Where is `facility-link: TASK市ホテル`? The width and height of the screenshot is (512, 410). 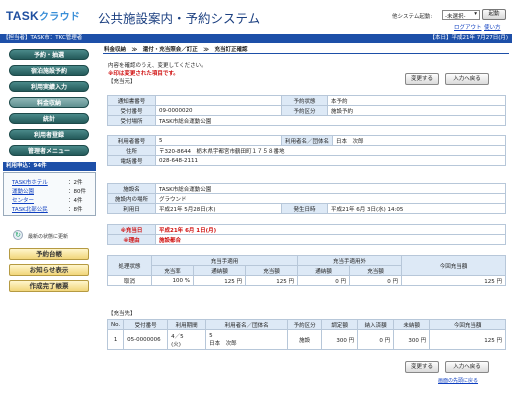
facility-link: TASK市ホテル is located at coordinates (30, 183).